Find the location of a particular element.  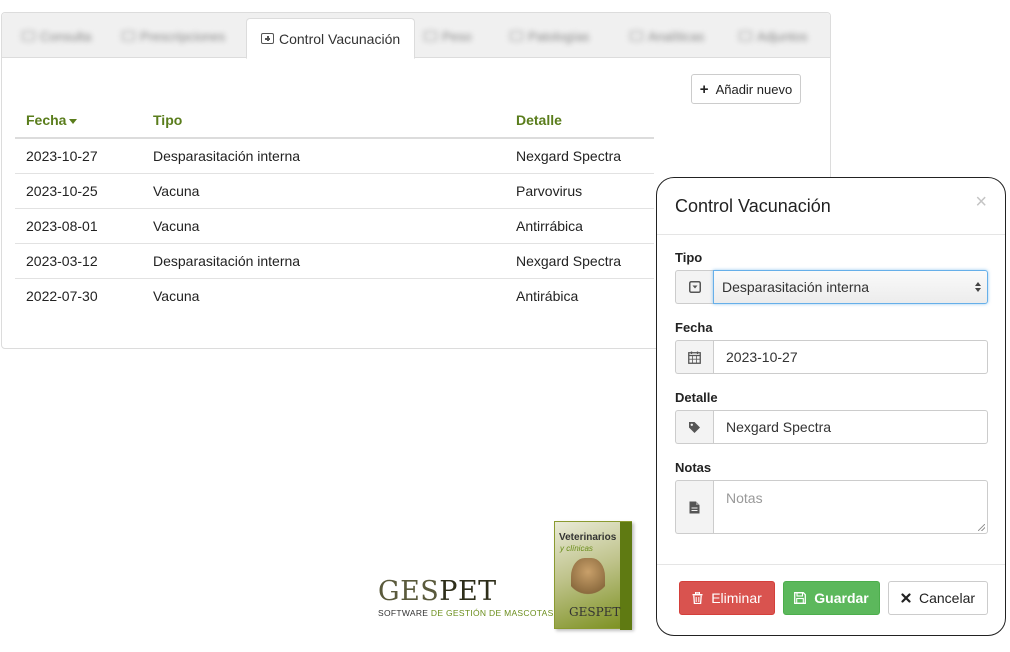

column-header-tipo: Tipo is located at coordinates (323, 121).